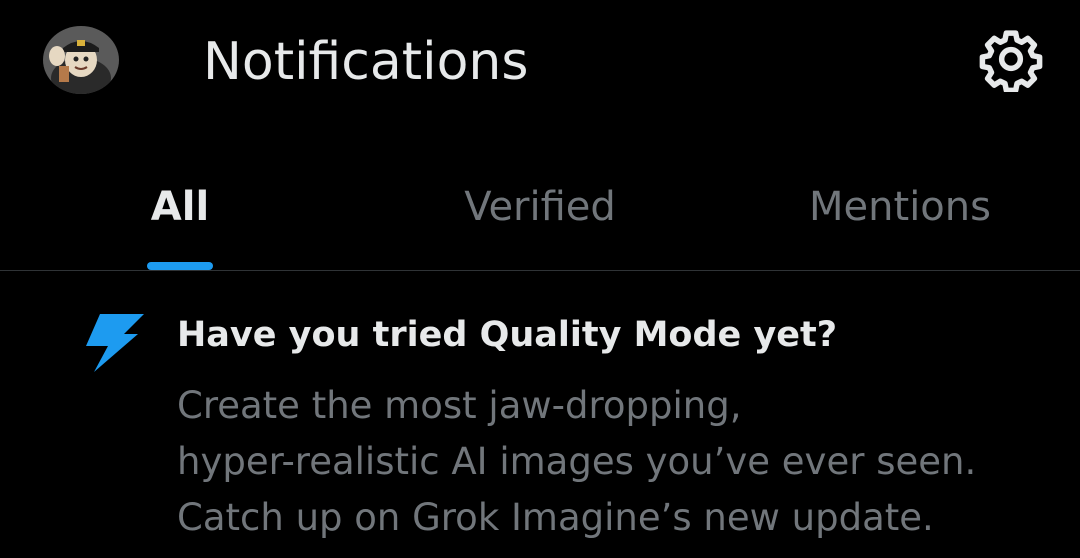 Image resolution: width=1080 pixels, height=558 pixels. Describe the element at coordinates (540, 207) in the screenshot. I see `tab-label: Verified` at that location.